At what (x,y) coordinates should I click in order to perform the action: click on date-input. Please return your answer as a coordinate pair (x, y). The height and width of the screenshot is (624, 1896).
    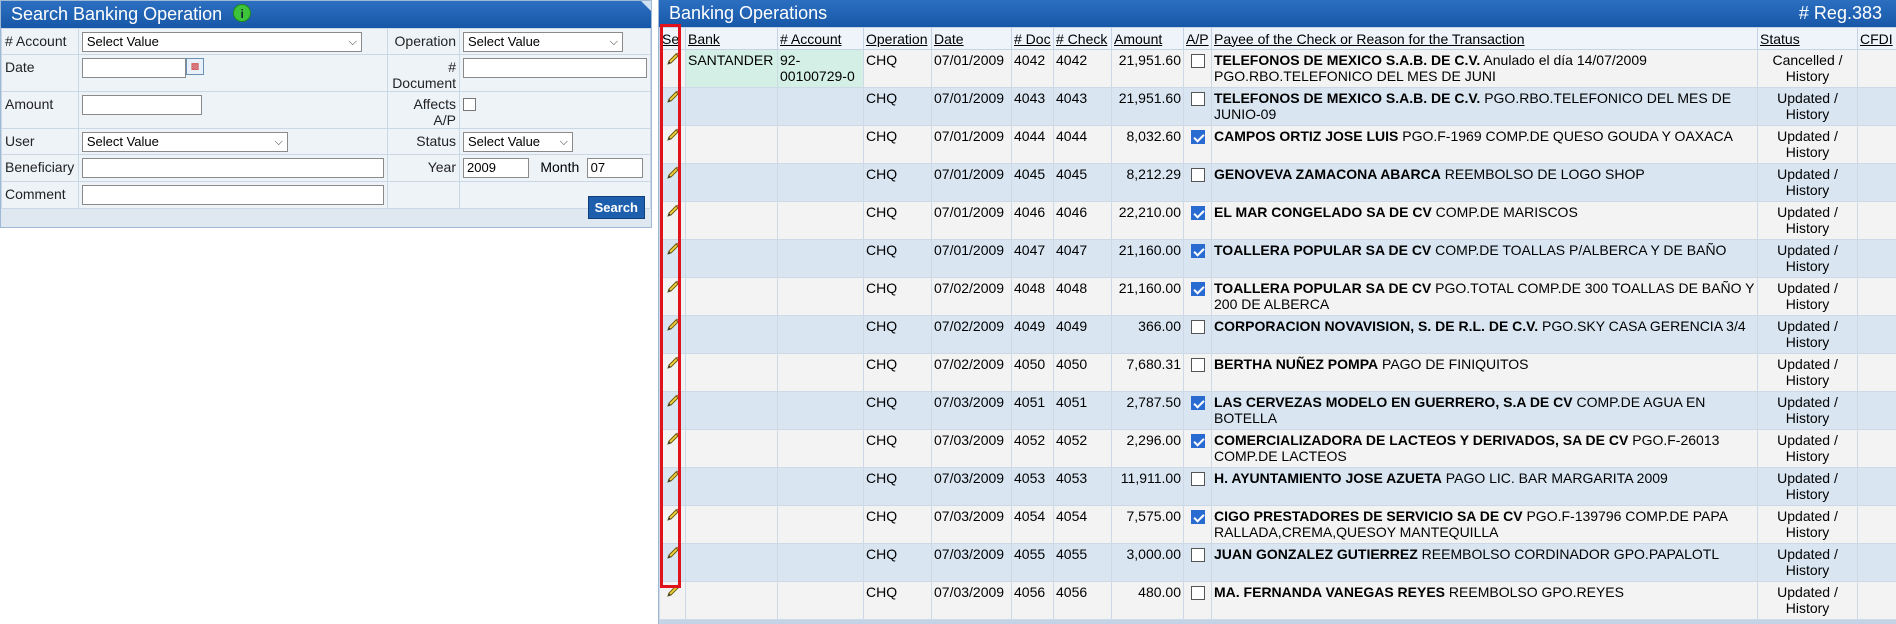
    Looking at the image, I should click on (133, 68).